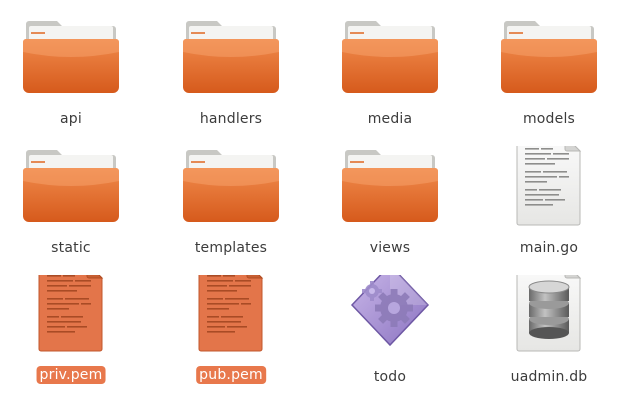 The height and width of the screenshot is (401, 621). What do you see at coordinates (390, 248) in the screenshot?
I see `file-label: views` at bounding box center [390, 248].